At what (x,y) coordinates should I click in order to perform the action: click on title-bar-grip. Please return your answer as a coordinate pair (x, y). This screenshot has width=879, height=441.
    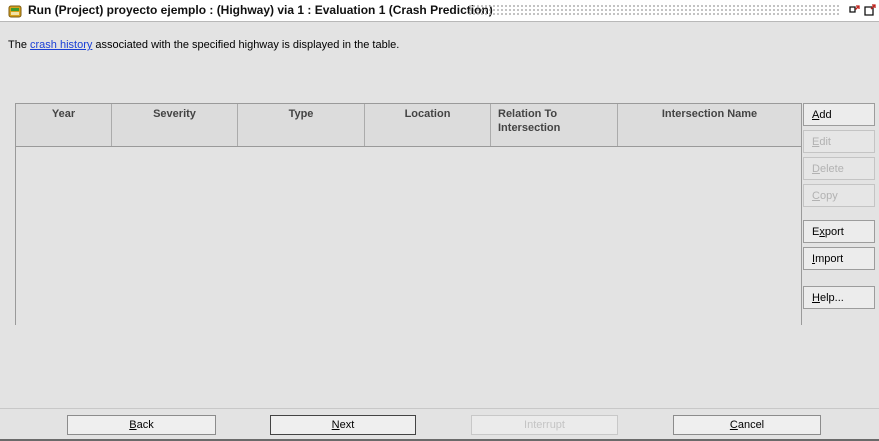
    Looking at the image, I should click on (654, 10).